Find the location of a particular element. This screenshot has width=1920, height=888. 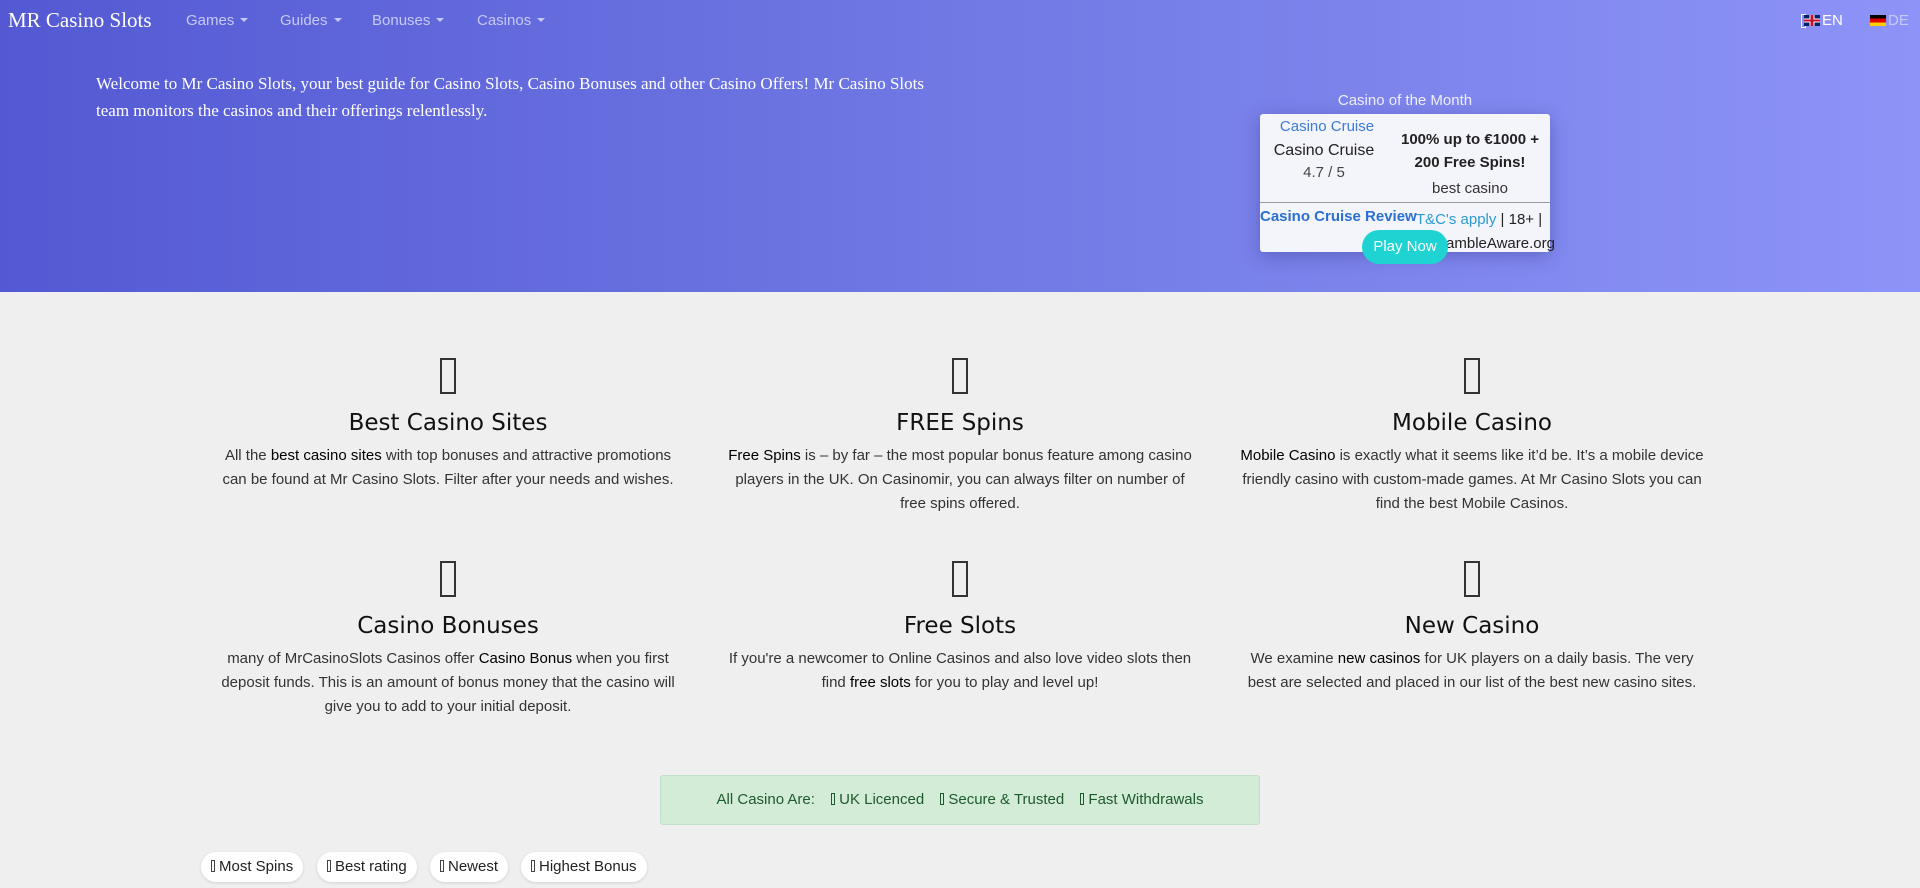

trust-item-label: Secure & Trusted is located at coordinates (1006, 799).